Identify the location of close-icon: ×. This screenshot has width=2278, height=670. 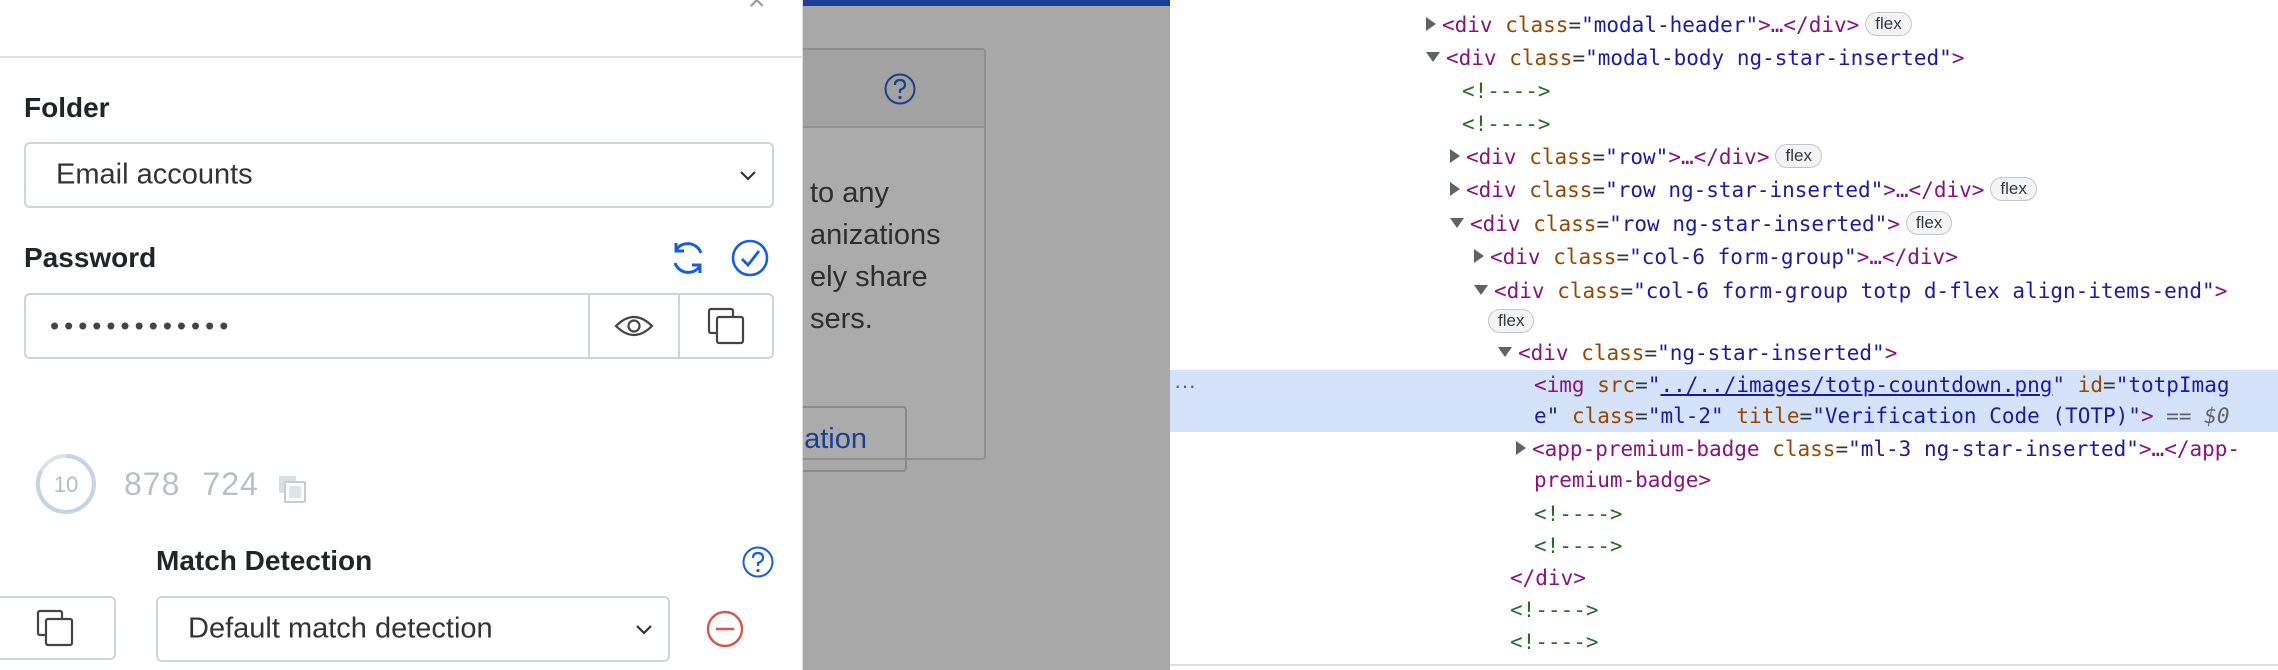
(757, 8).